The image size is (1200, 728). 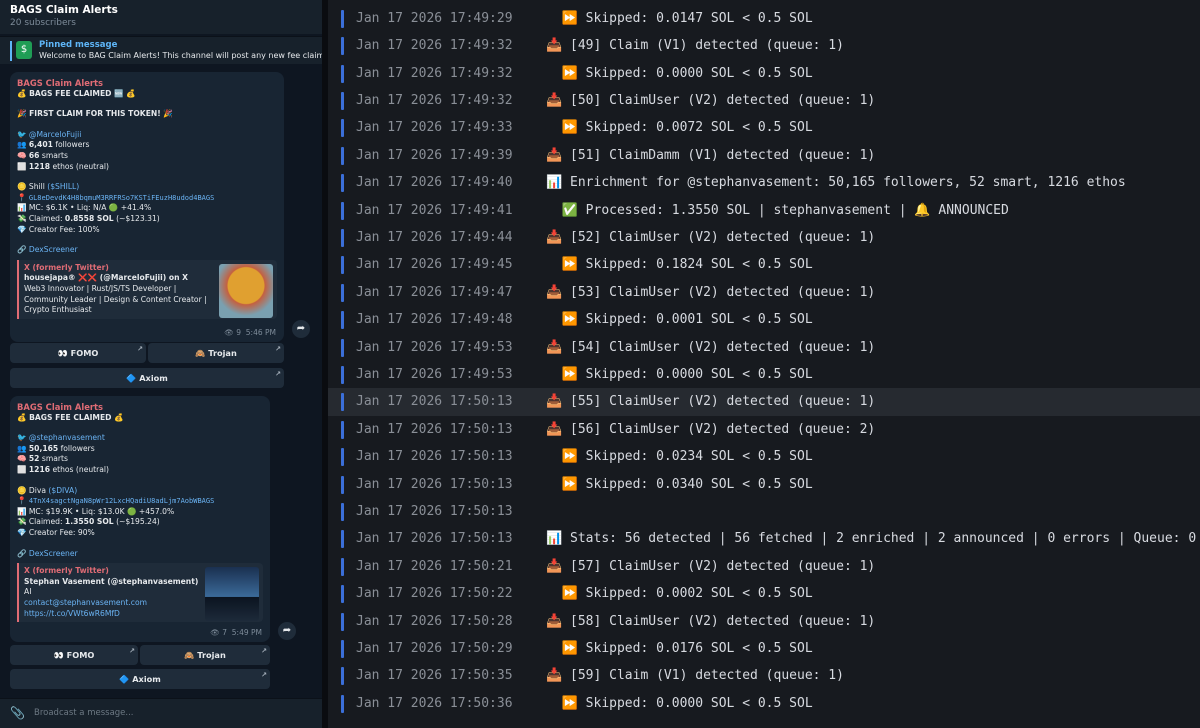 I want to click on log-timestamp: Jan 17 2026 17:49:32, so click(x=434, y=73).